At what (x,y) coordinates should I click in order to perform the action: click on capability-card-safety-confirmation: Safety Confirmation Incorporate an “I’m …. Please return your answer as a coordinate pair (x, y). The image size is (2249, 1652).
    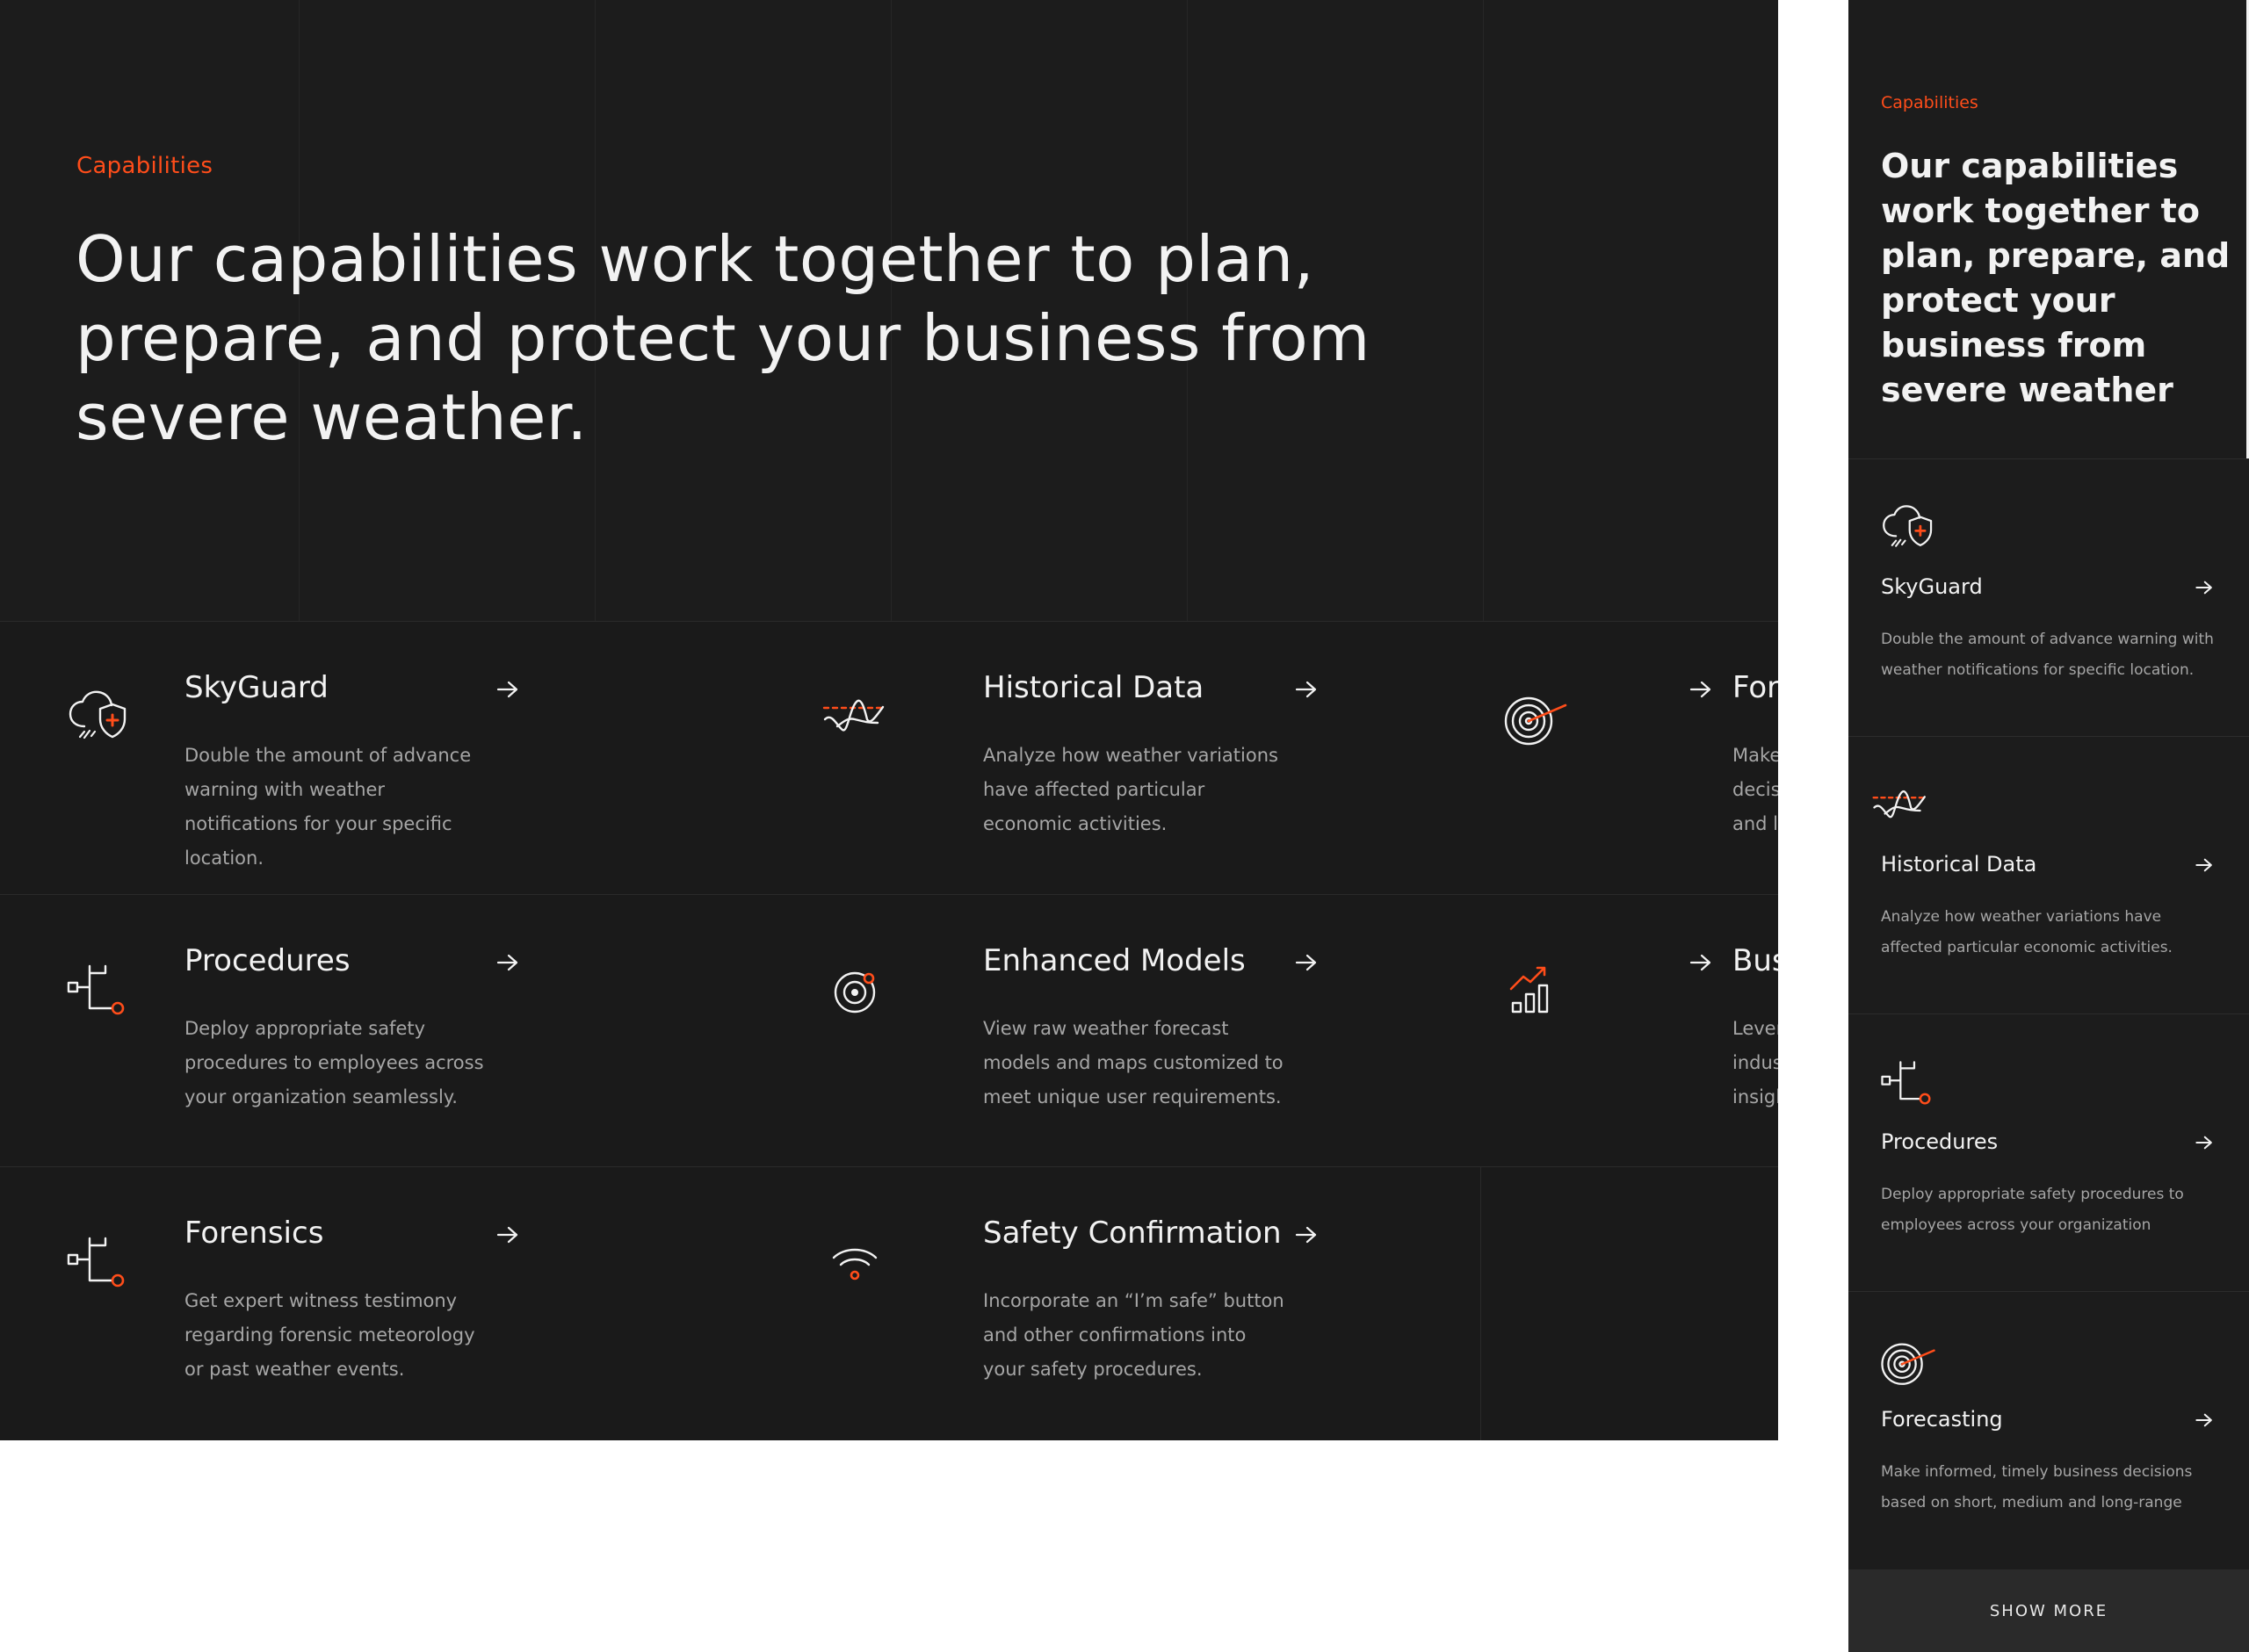
    Looking at the image, I should click on (1045, 1302).